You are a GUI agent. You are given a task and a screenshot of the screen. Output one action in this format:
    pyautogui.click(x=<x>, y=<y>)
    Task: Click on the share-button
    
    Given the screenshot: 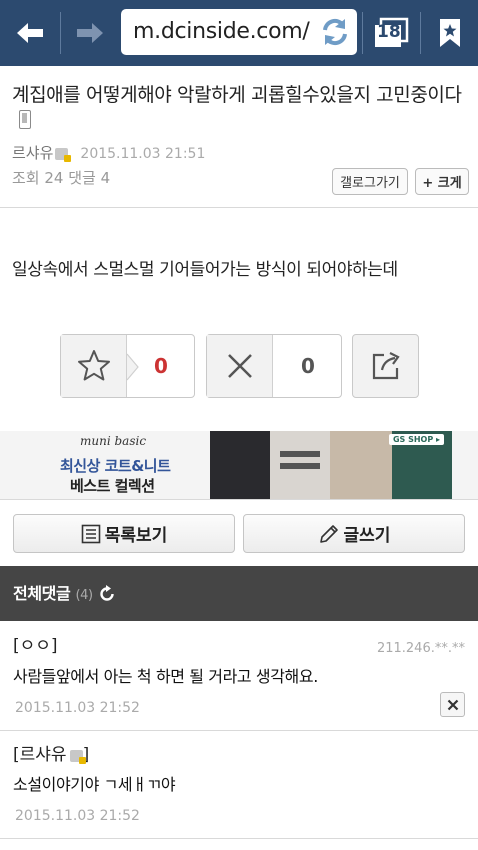 What is the action you would take?
    pyautogui.click(x=385, y=366)
    